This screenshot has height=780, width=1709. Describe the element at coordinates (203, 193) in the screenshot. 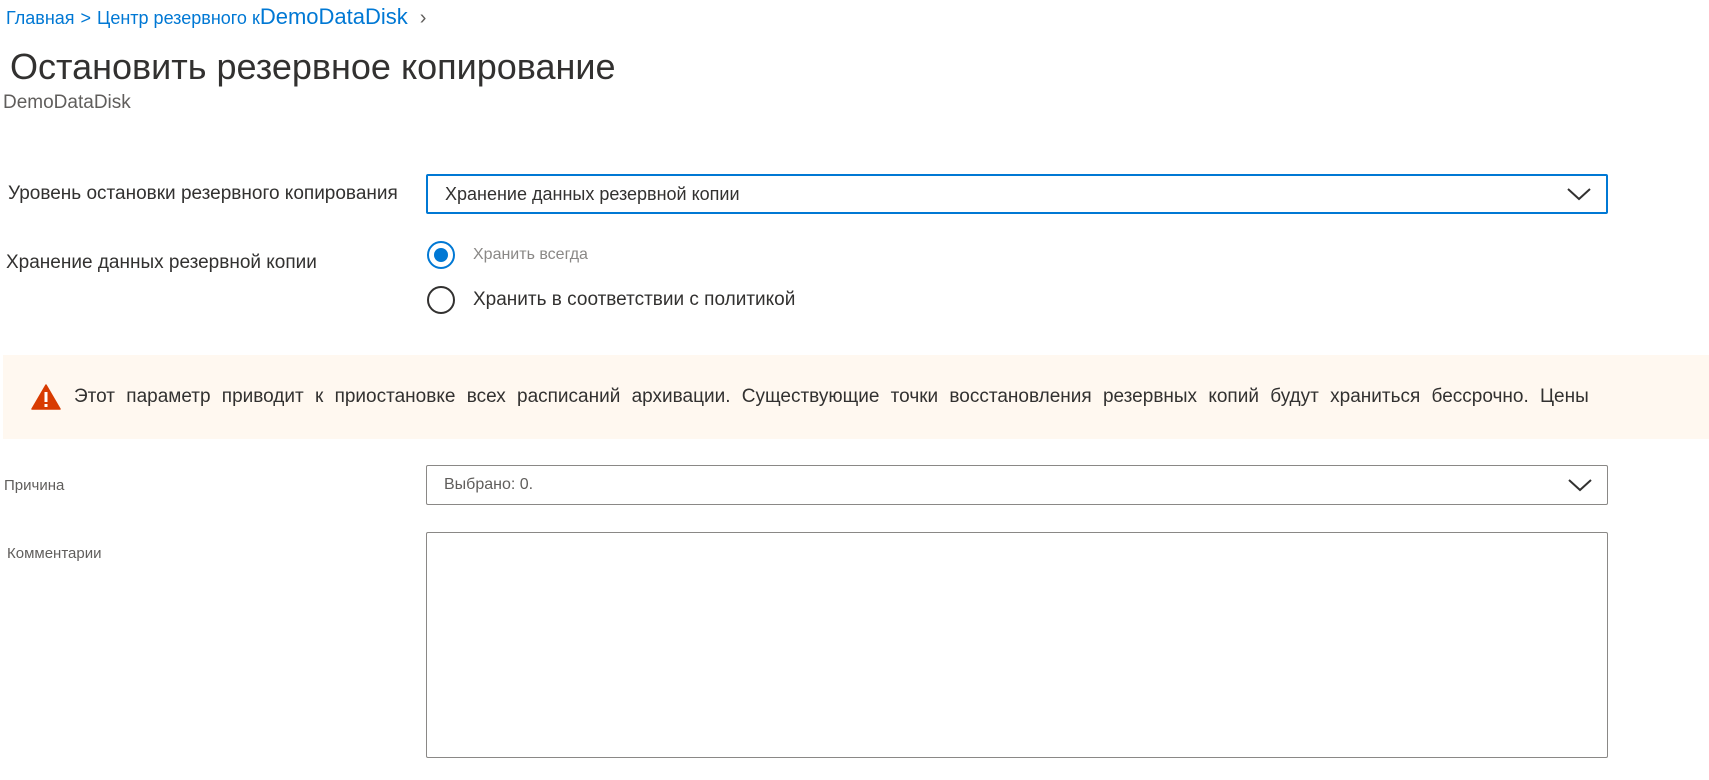

I see `stop-level-label: Уровень остановки резервного копирования` at that location.